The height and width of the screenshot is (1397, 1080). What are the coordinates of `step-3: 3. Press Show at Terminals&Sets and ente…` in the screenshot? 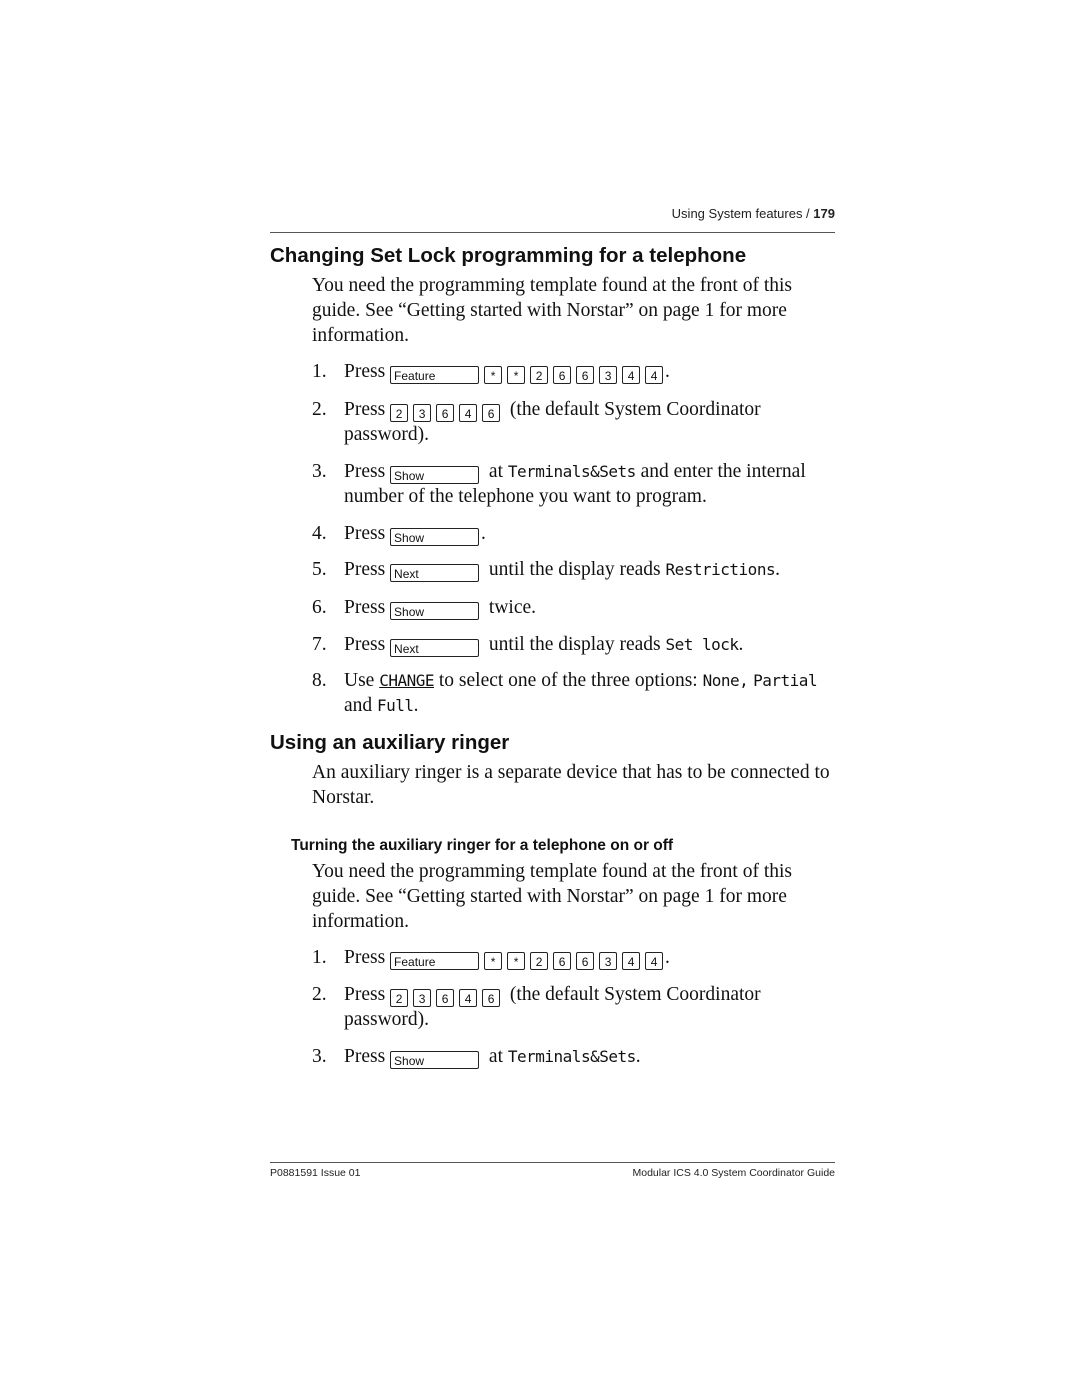 It's located at (577, 484).